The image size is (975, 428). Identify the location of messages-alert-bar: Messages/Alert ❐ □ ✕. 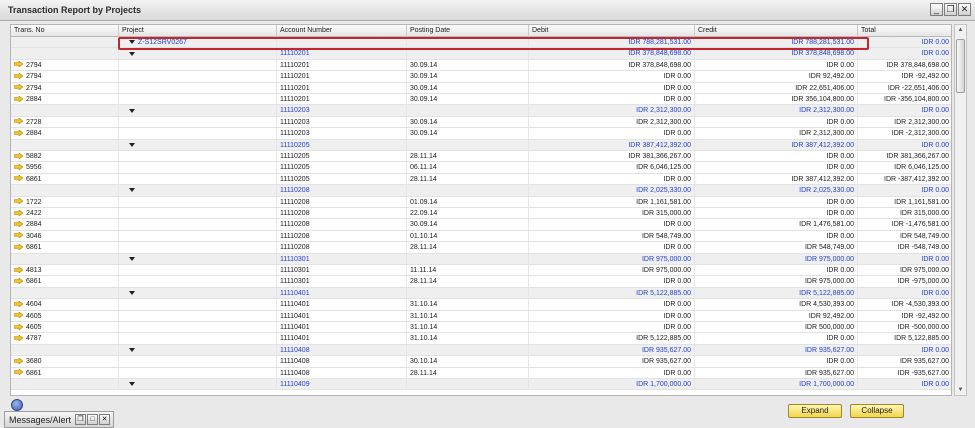
(59, 419).